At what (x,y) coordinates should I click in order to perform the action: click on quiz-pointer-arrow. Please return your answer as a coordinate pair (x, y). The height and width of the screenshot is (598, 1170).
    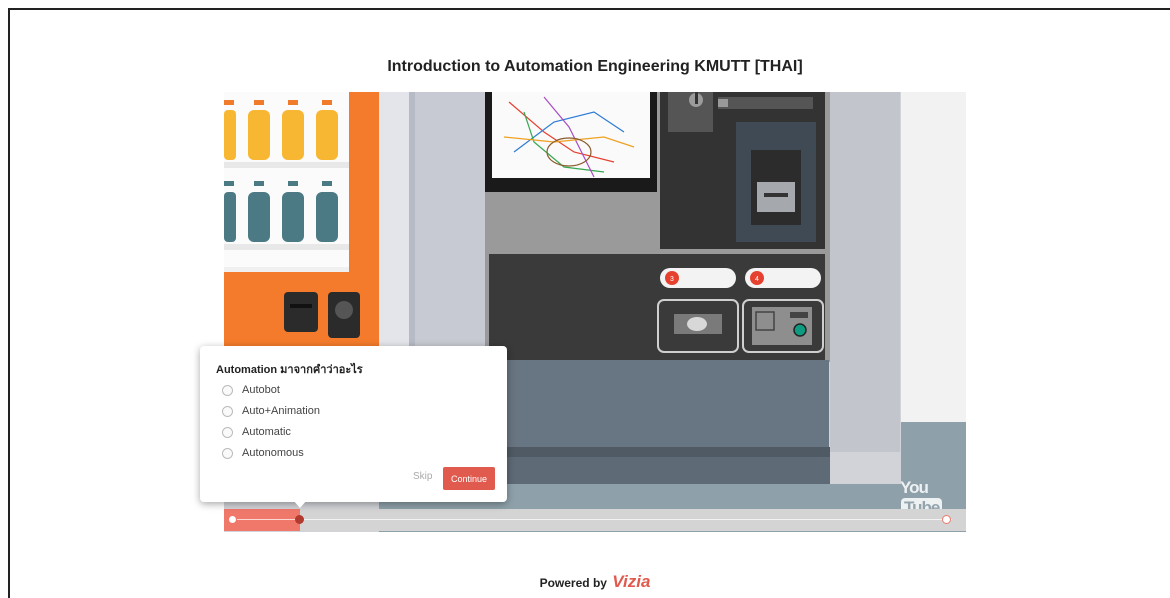
    Looking at the image, I should click on (300, 504).